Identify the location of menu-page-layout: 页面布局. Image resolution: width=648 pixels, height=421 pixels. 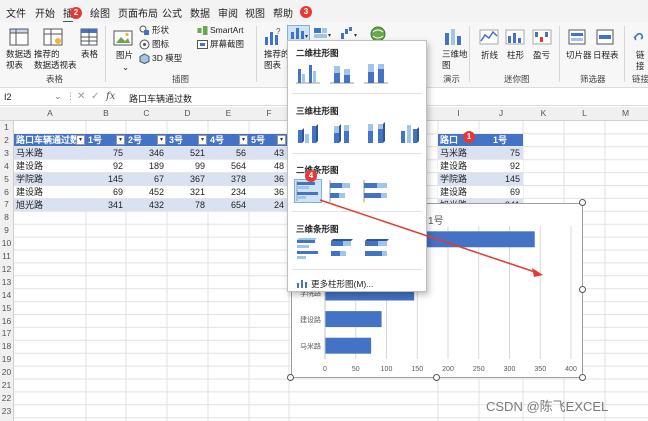
(138, 12).